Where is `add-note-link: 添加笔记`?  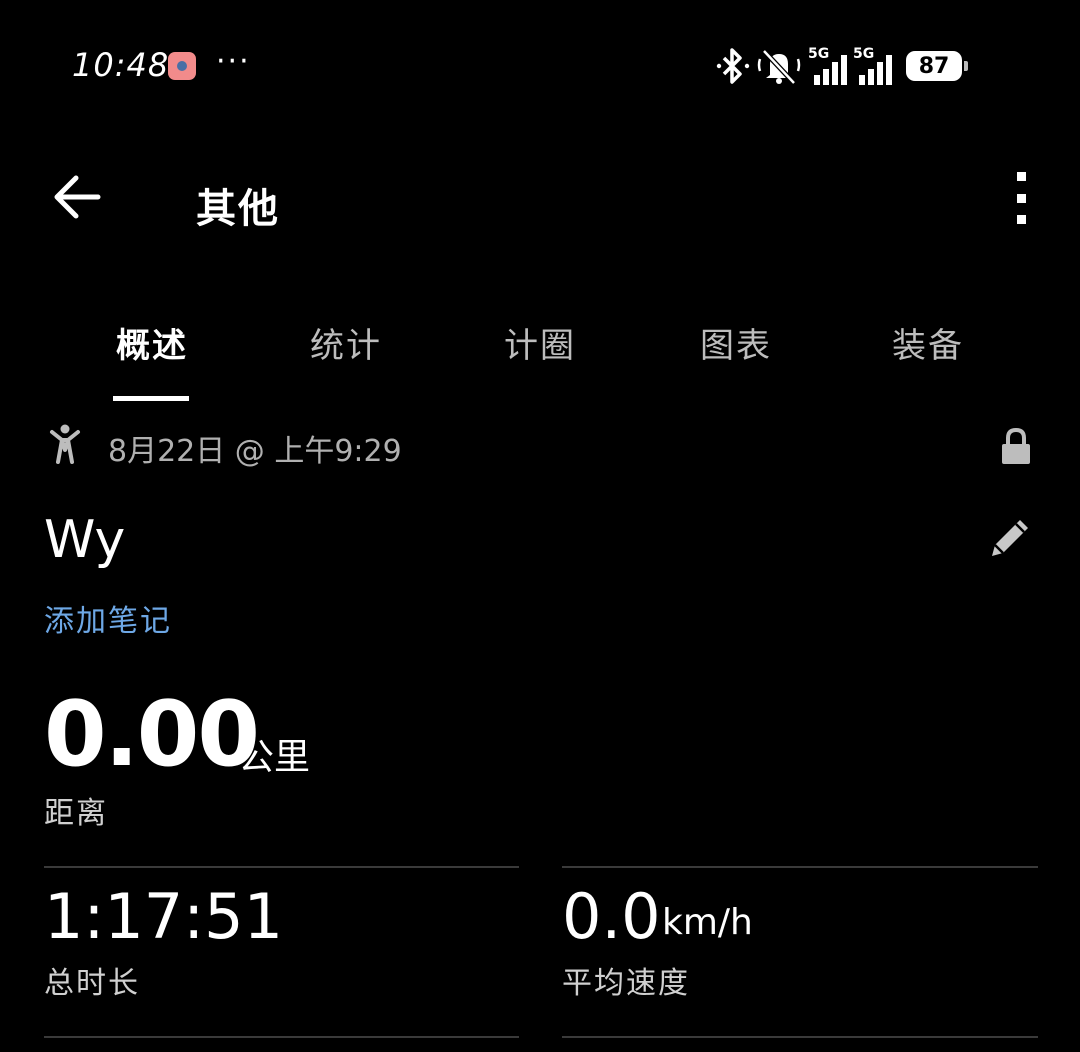 add-note-link: 添加笔记 is located at coordinates (108, 618).